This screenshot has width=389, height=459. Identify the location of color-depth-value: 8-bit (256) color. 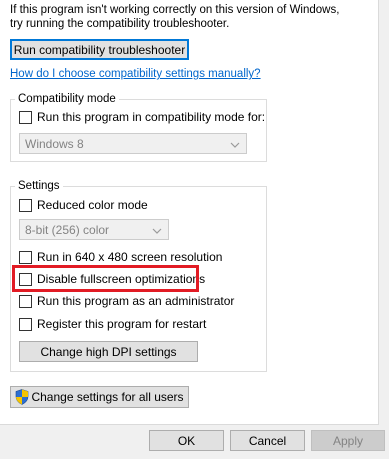
(67, 229).